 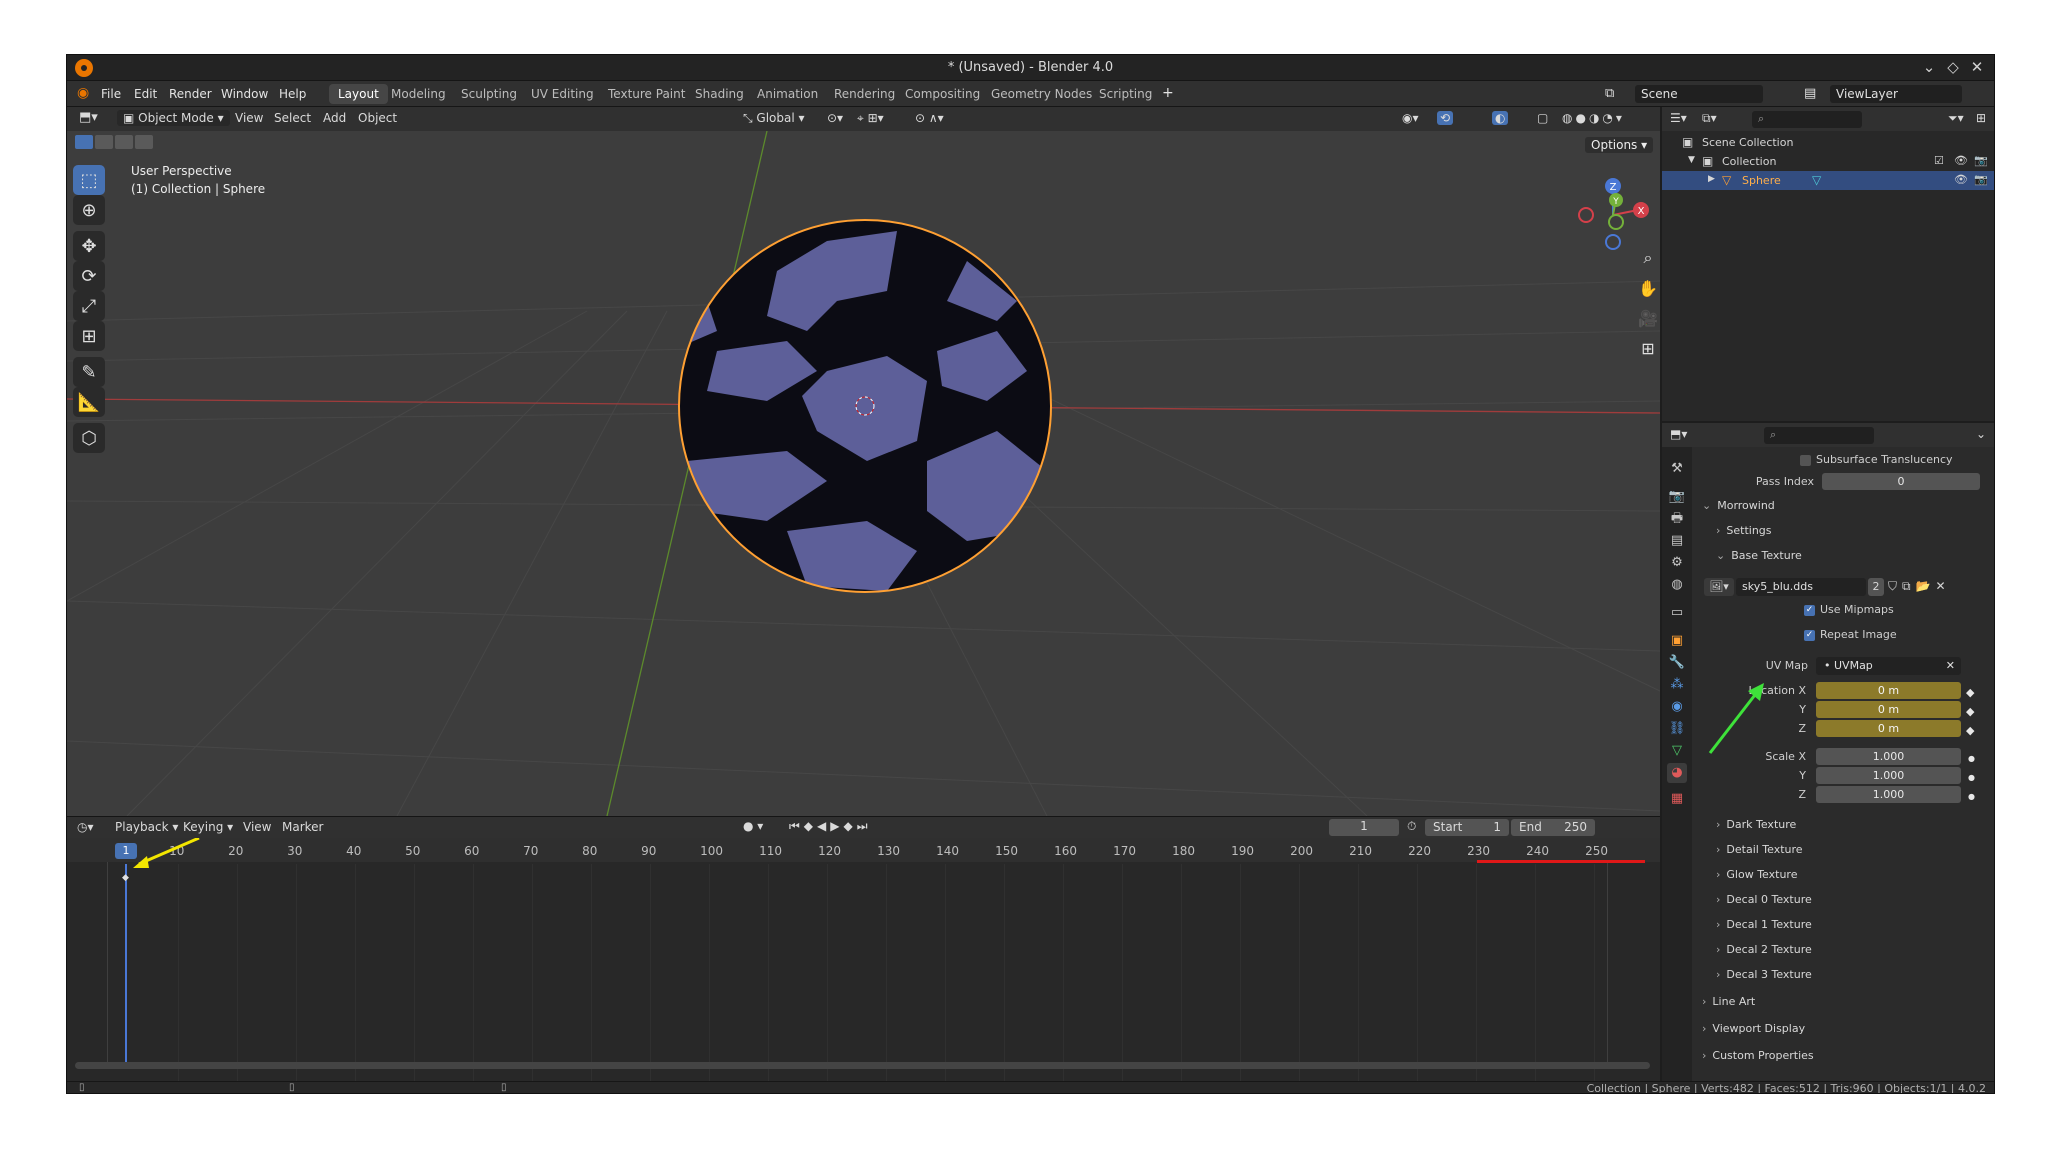 I want to click on start-frame-field: Start 1, so click(x=1467, y=827).